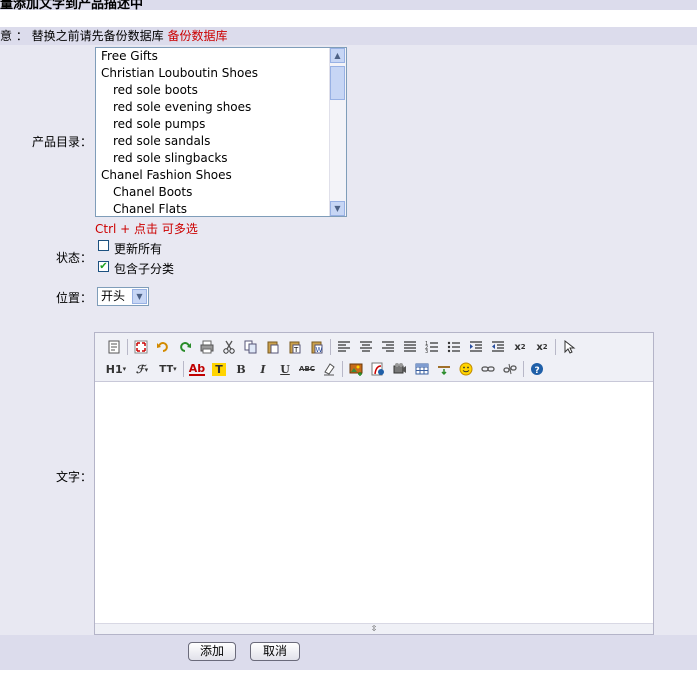  Describe the element at coordinates (73, 298) in the screenshot. I see `position-label: 位置：` at that location.